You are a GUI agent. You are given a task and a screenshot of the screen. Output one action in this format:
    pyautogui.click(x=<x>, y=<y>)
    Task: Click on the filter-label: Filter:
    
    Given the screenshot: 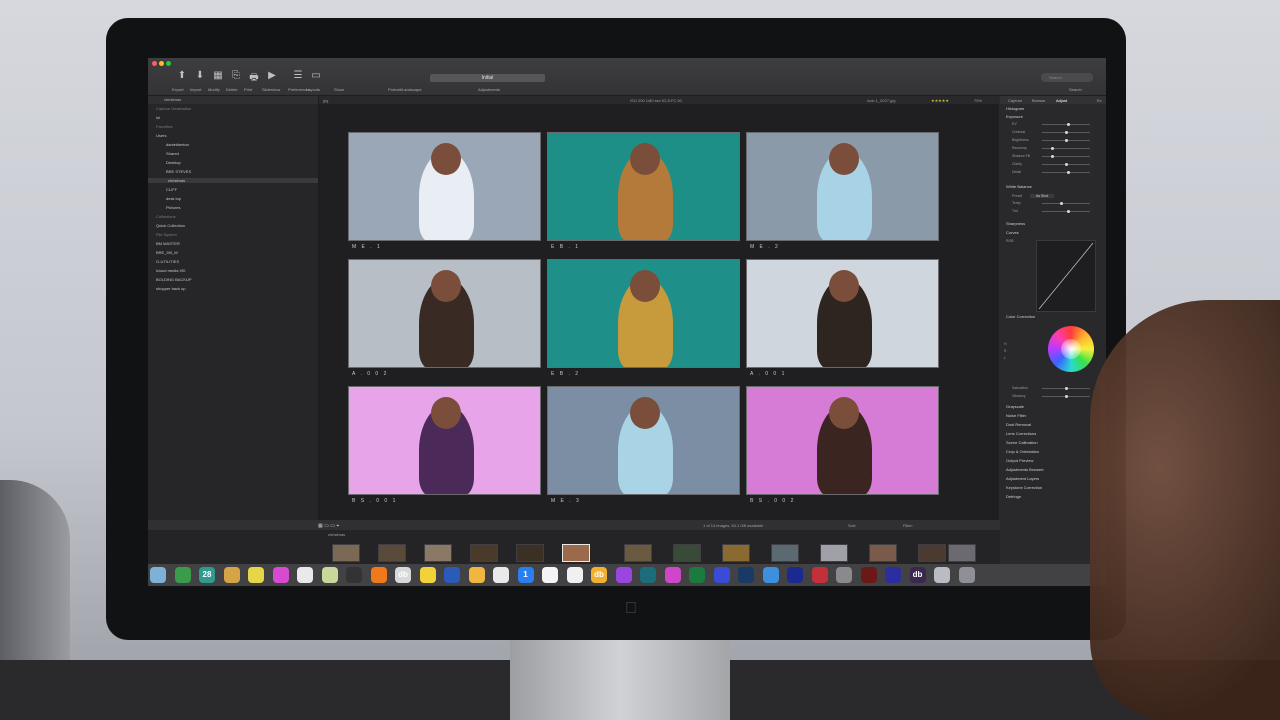 What is the action you would take?
    pyautogui.click(x=908, y=525)
    